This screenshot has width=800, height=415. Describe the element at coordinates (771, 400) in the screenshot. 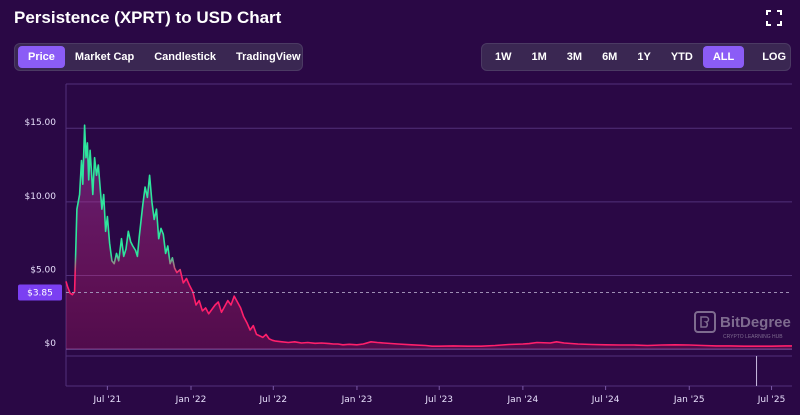

I see `x-tick-label: Jul '25` at that location.